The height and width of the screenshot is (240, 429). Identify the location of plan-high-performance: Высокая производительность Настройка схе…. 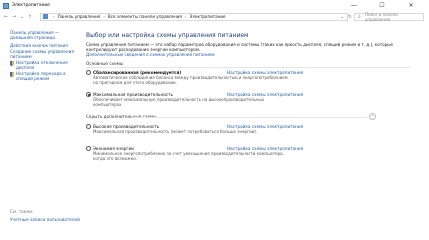
(253, 133).